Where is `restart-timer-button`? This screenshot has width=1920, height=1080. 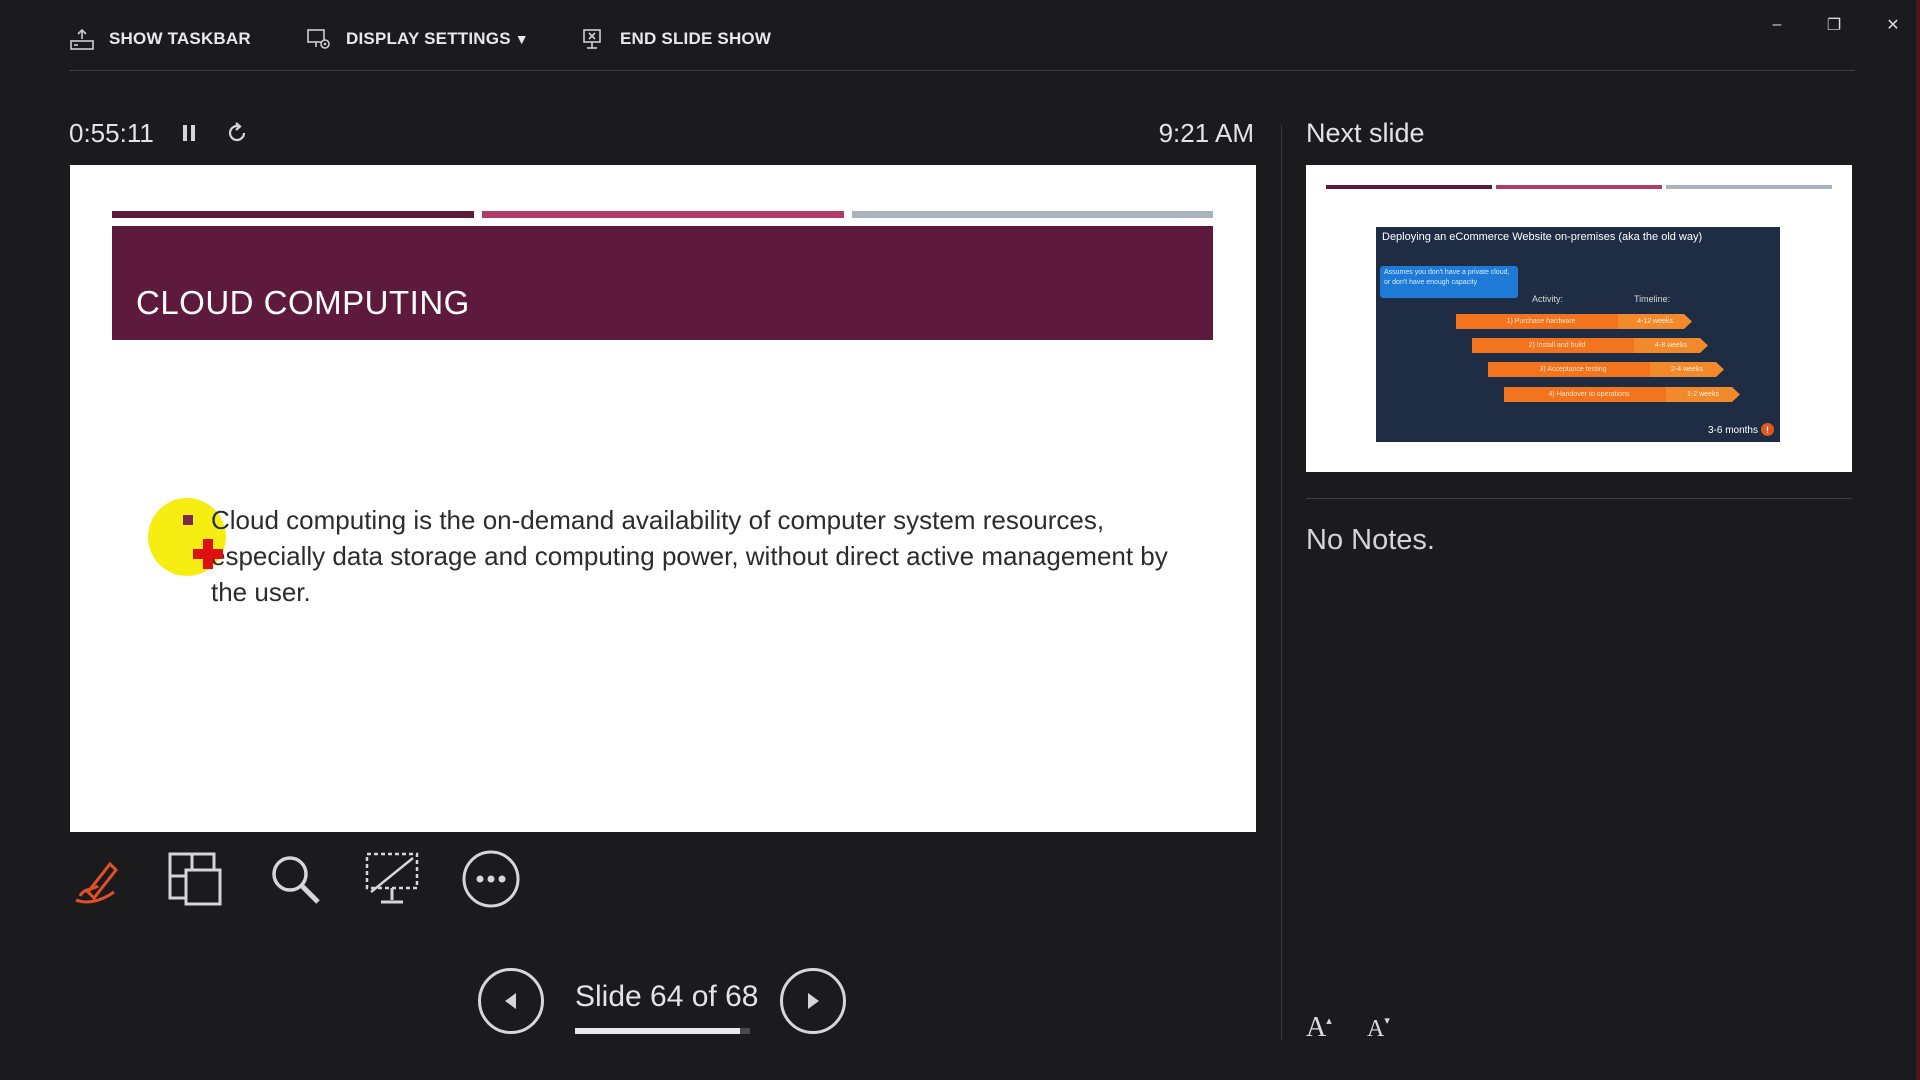
restart-timer-button is located at coordinates (237, 133).